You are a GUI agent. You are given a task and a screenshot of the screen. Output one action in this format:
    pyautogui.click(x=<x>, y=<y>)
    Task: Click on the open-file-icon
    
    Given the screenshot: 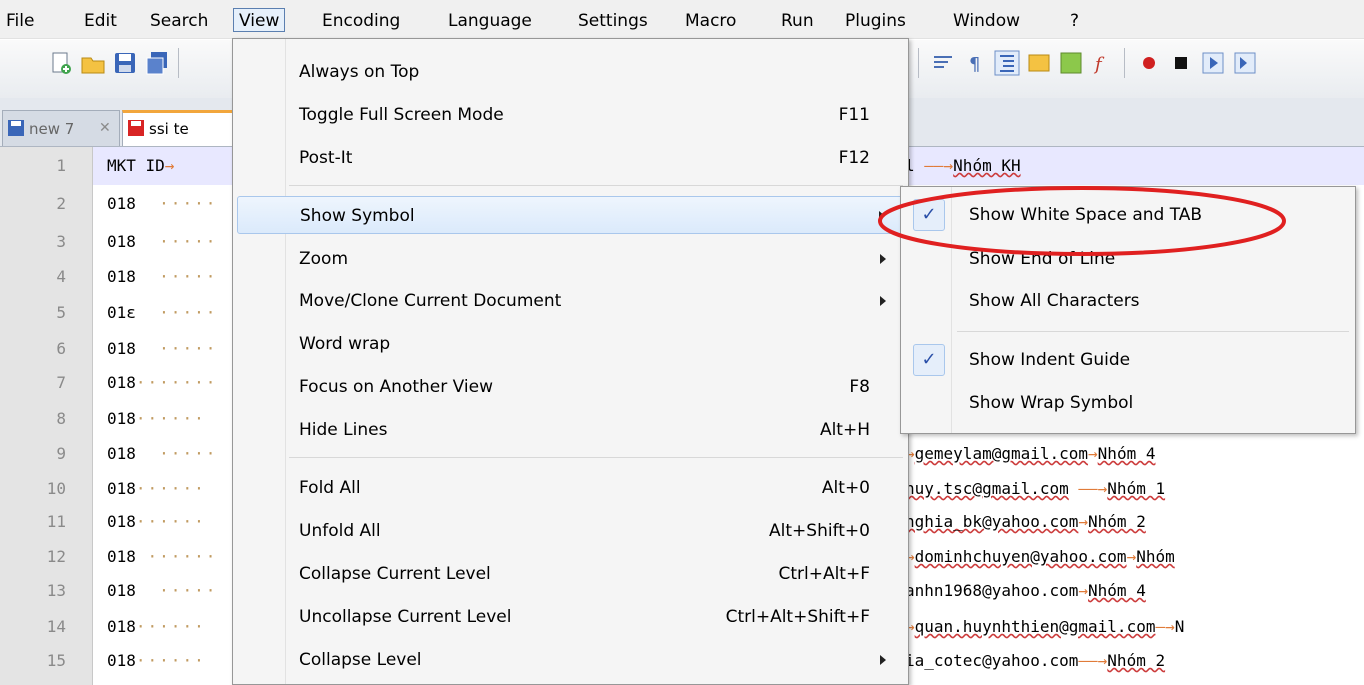 What is the action you would take?
    pyautogui.click(x=93, y=63)
    